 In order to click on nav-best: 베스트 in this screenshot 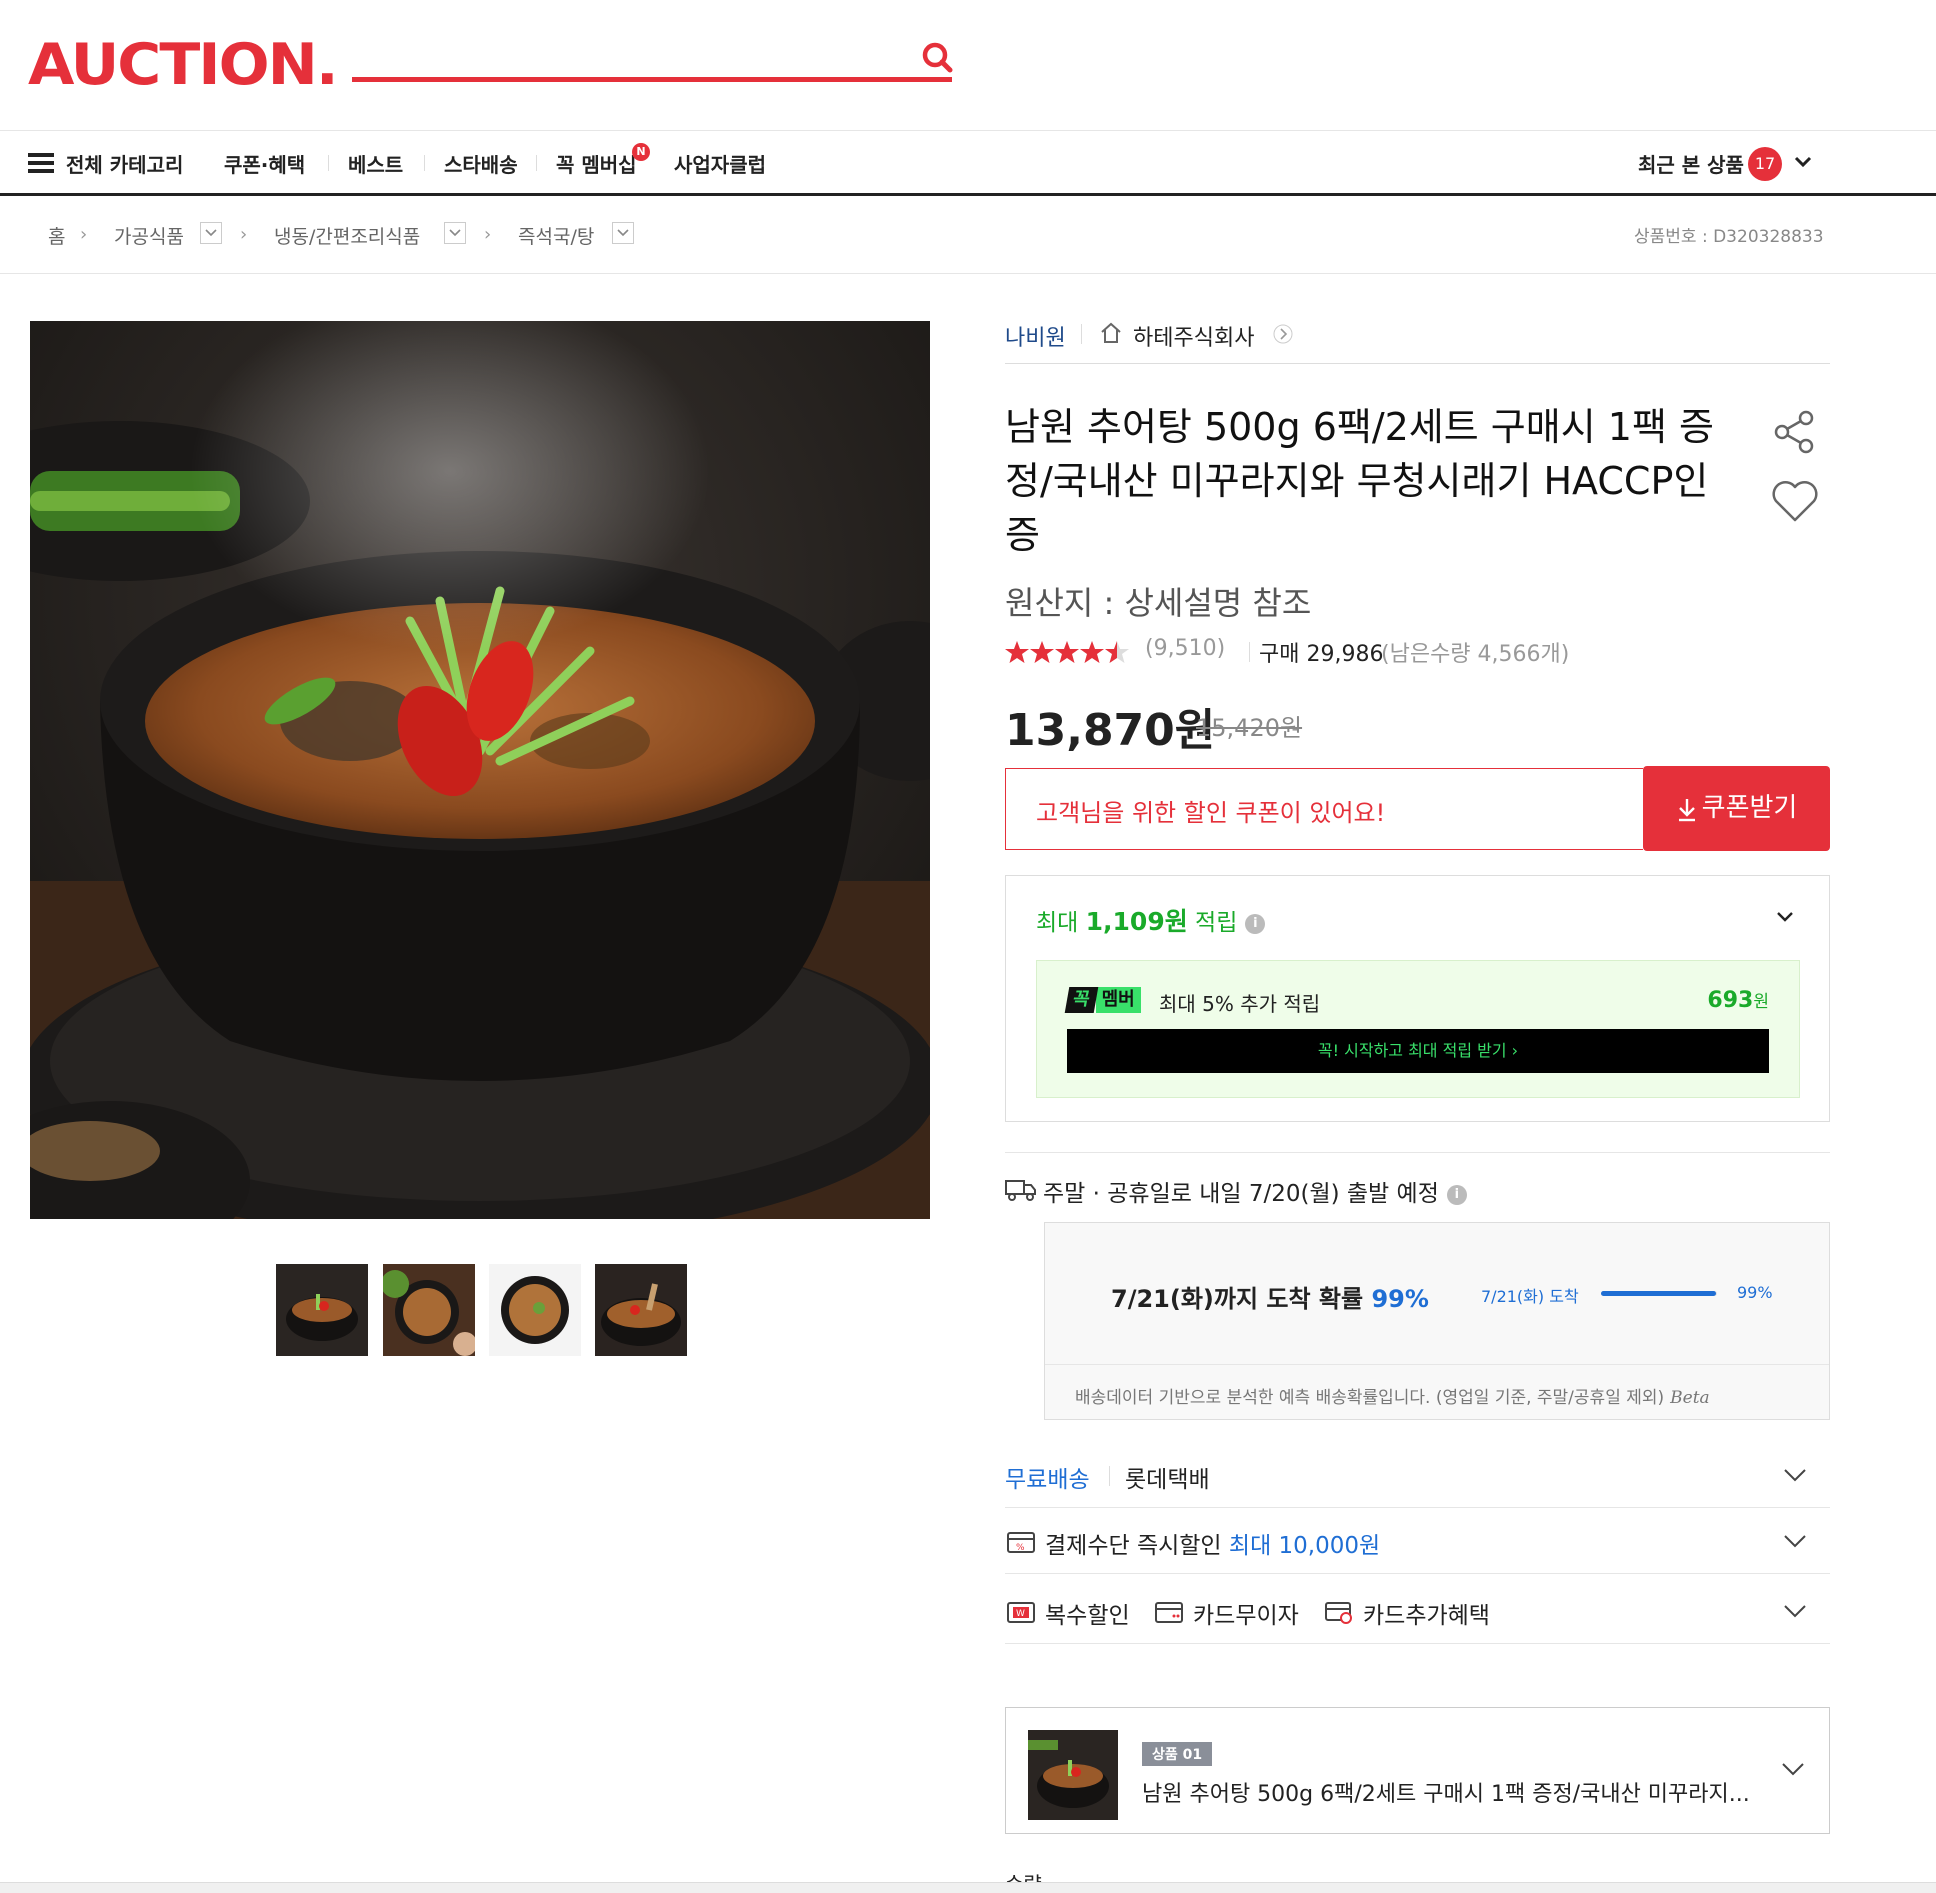, I will do `click(375, 163)`.